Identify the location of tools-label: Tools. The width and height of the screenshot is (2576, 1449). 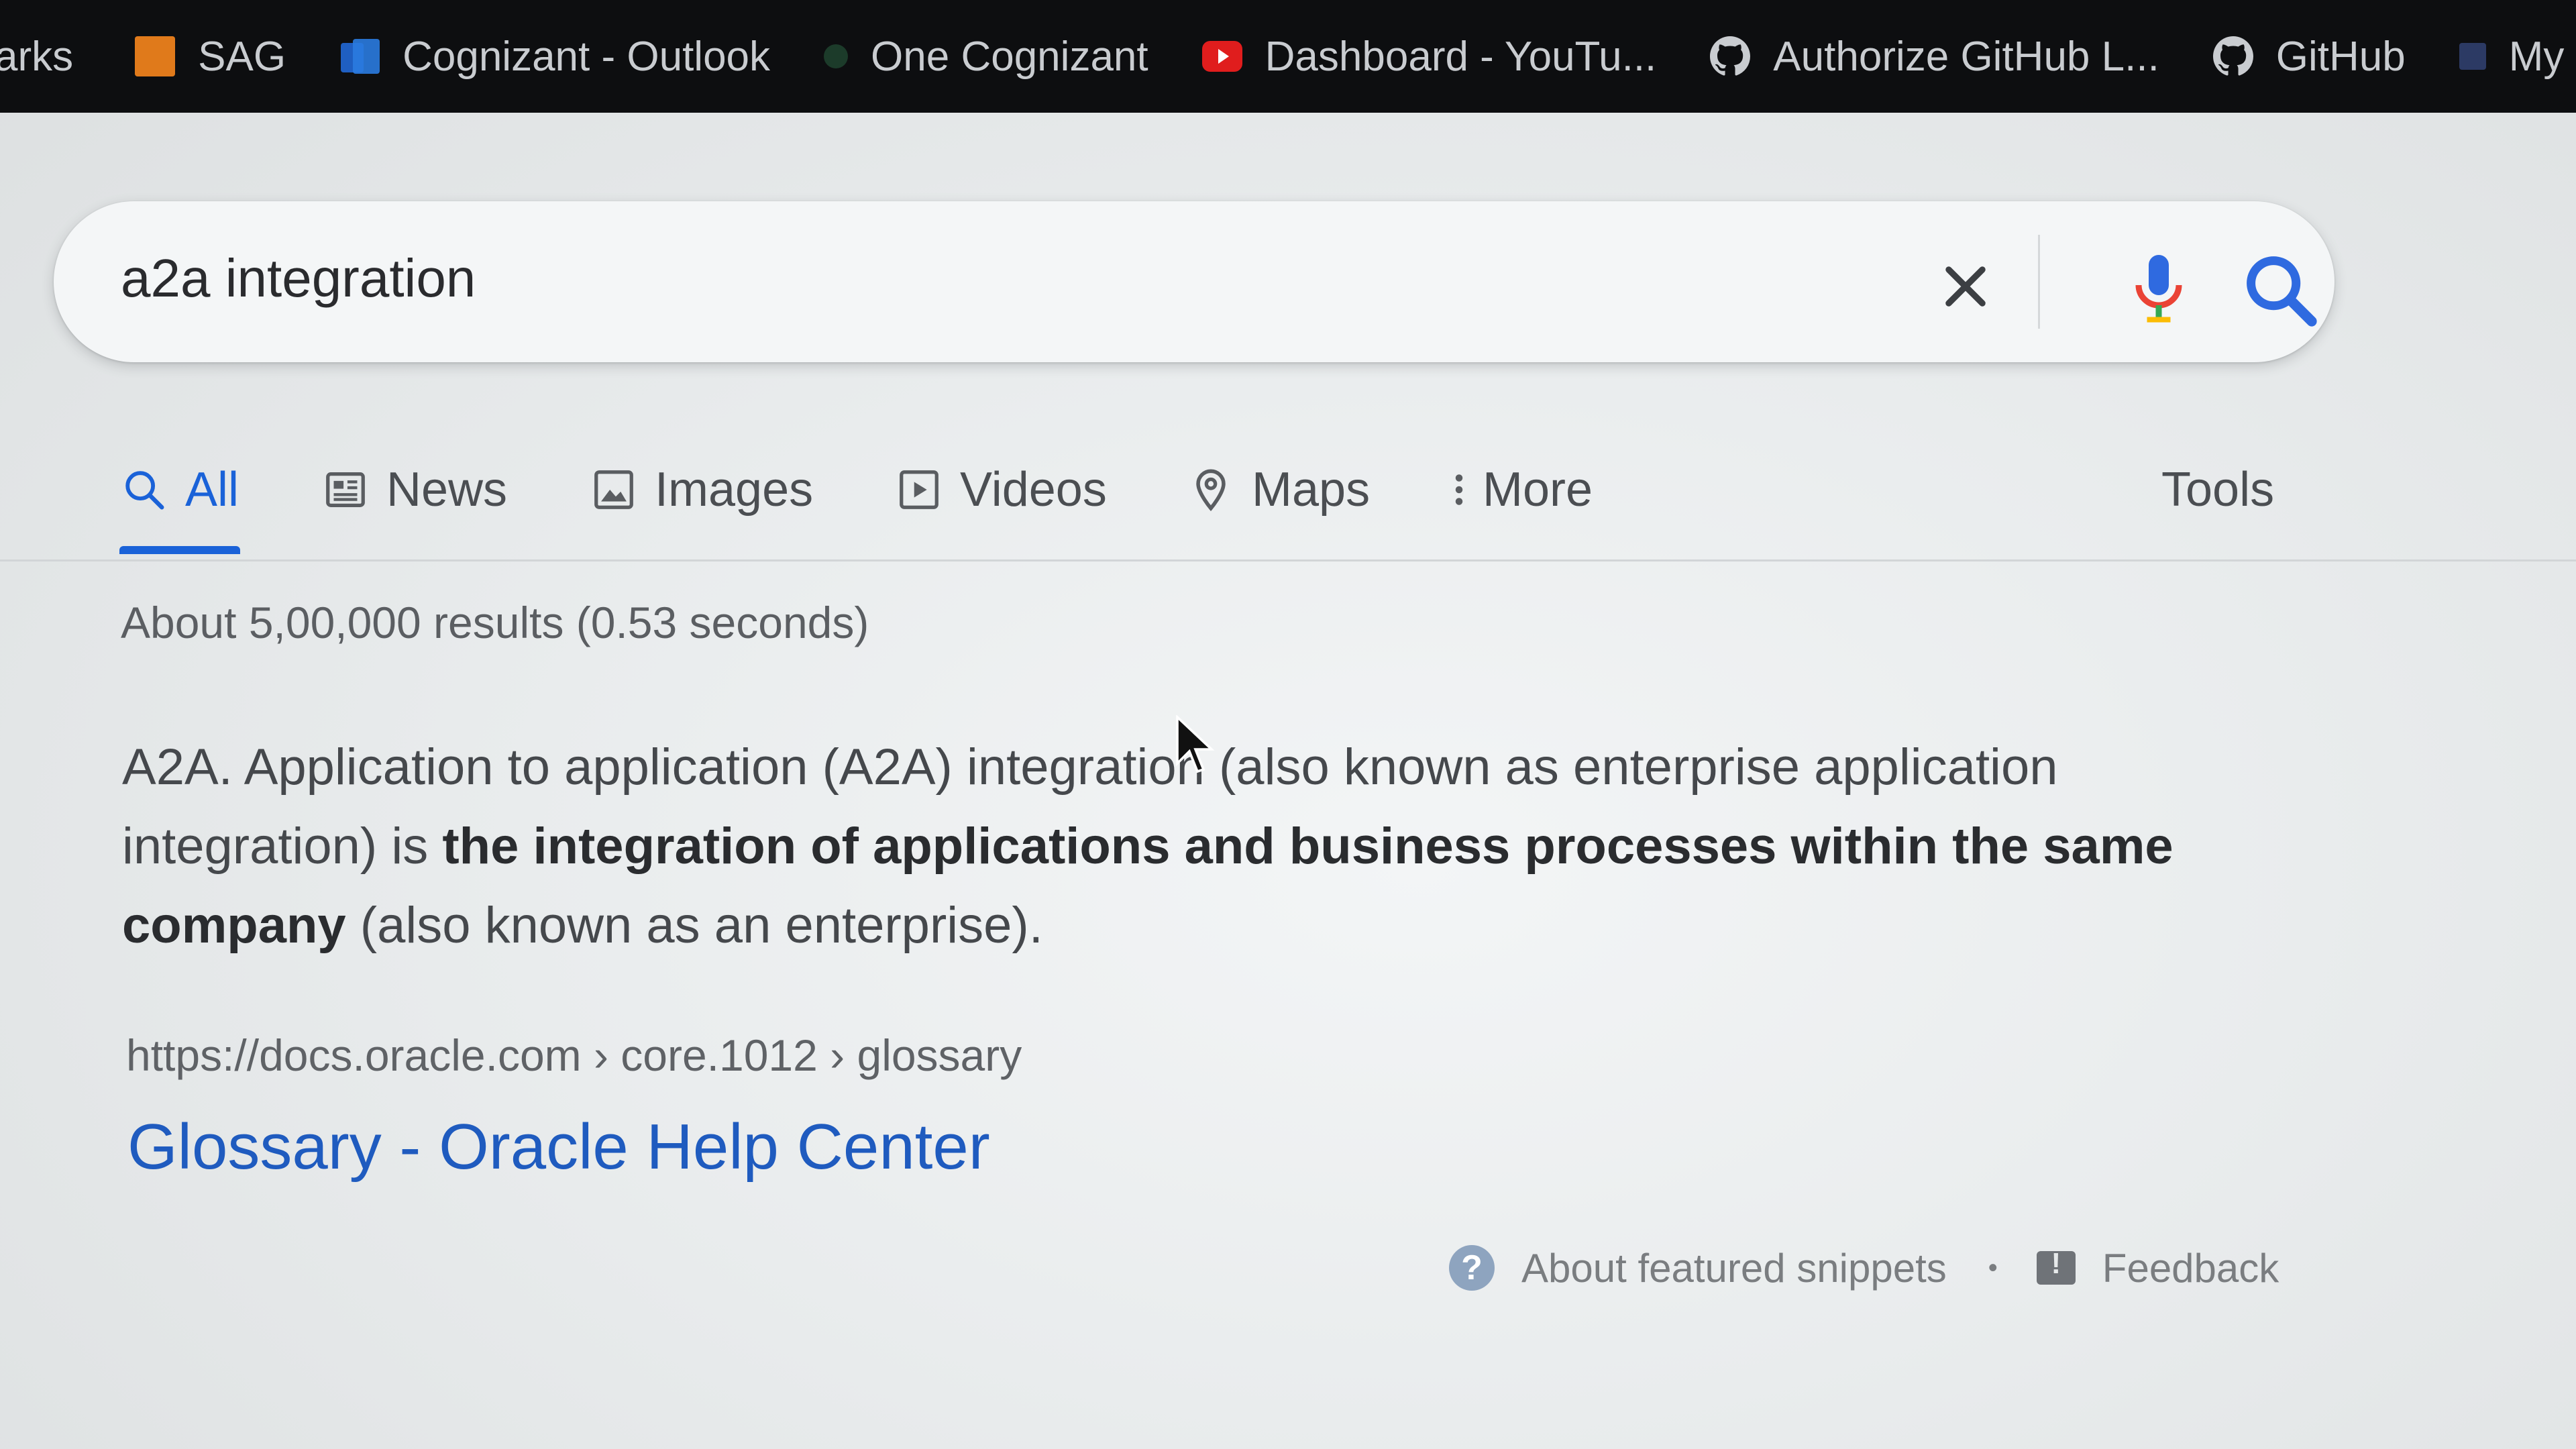
(2218, 490).